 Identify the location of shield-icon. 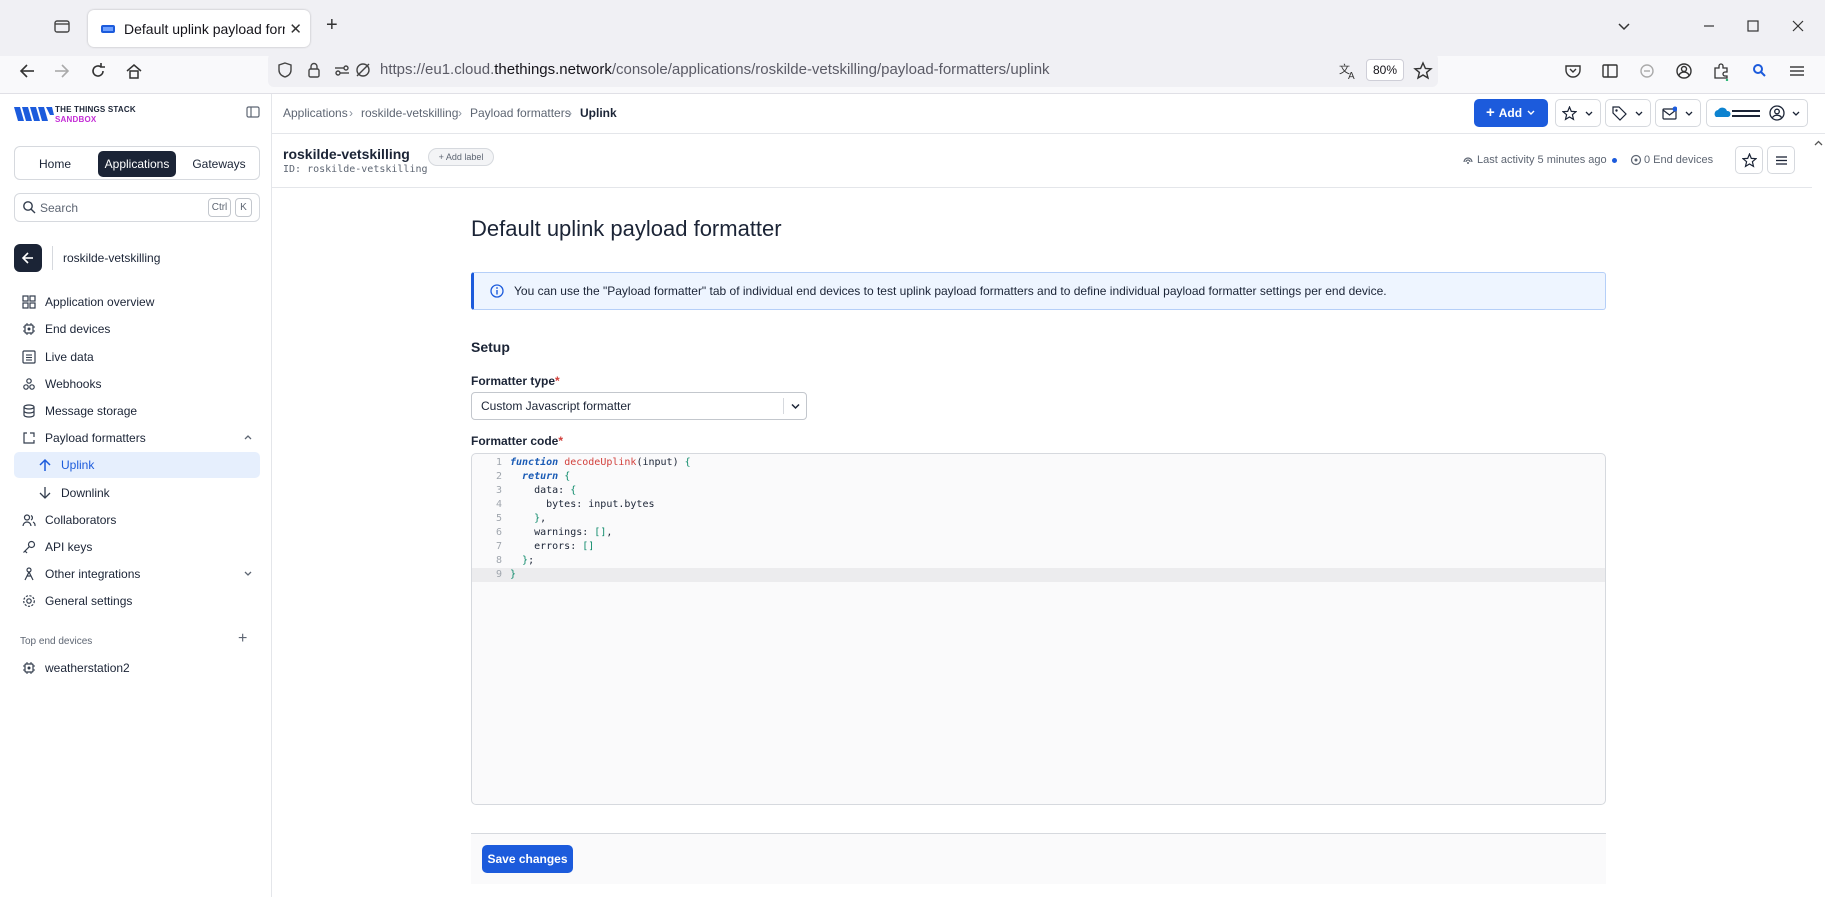
(286, 71).